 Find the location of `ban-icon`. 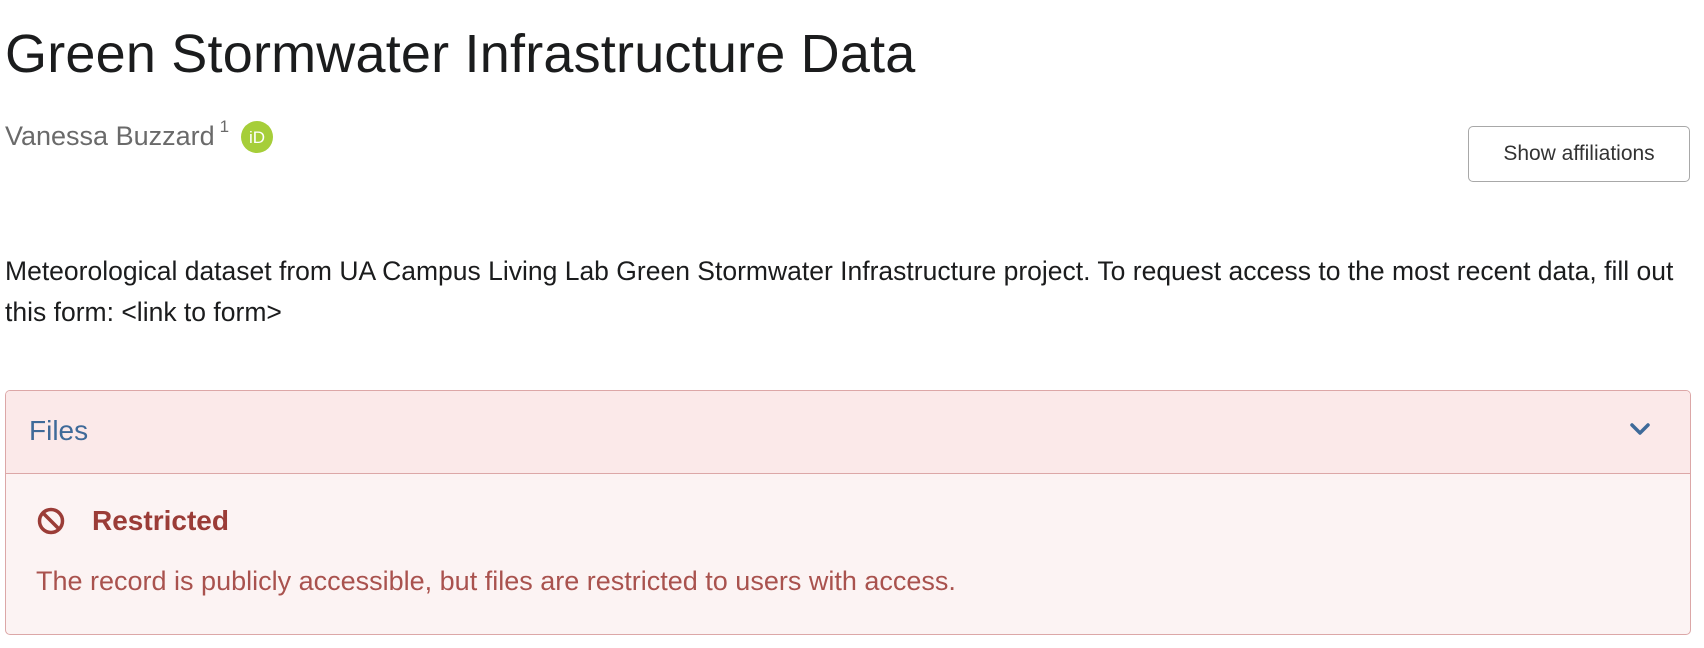

ban-icon is located at coordinates (51, 521).